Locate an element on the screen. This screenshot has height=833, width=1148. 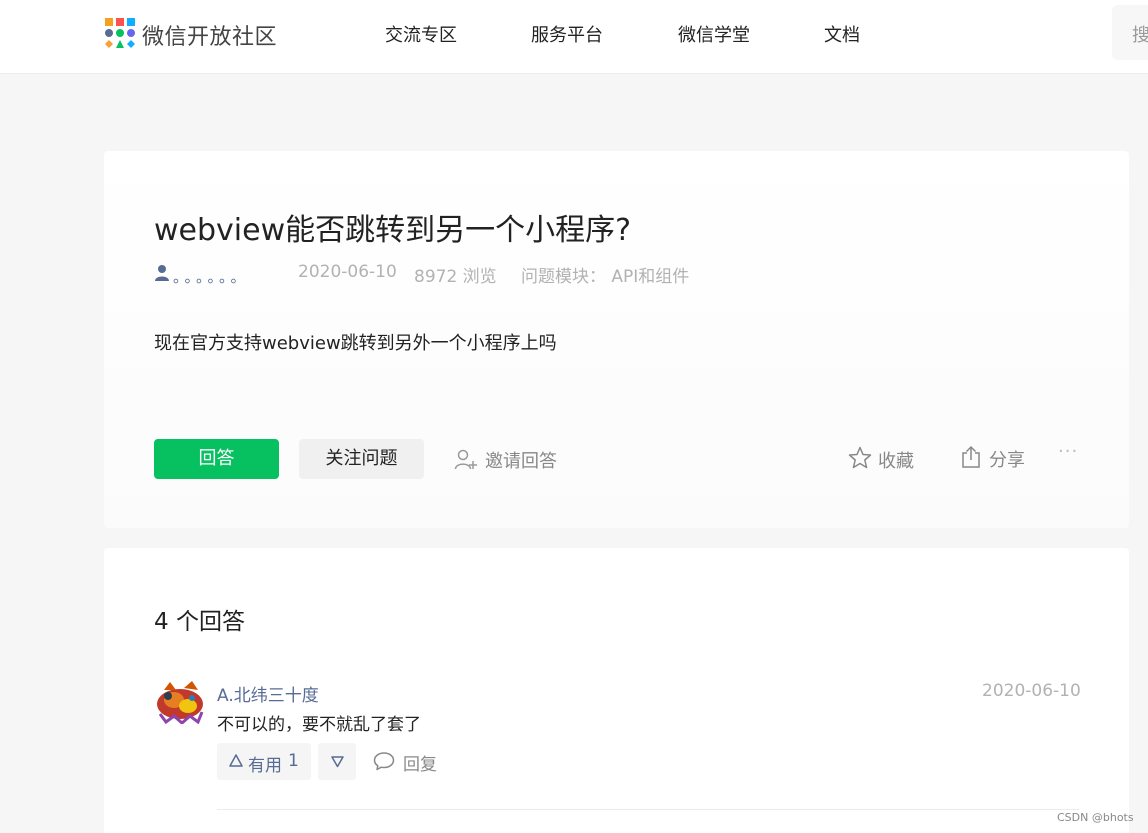
avatar is located at coordinates (180, 701).